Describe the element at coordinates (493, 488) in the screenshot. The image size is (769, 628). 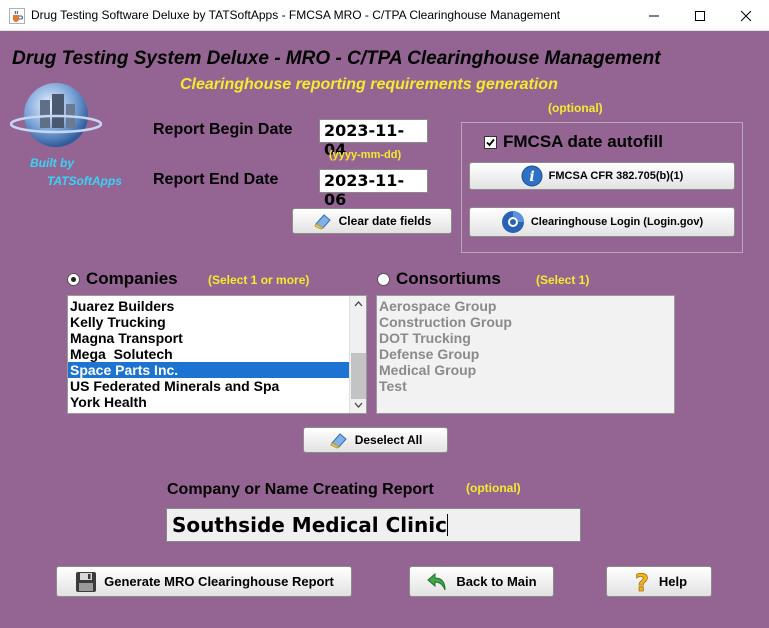
I see `creator-optional-label: (optional)` at that location.